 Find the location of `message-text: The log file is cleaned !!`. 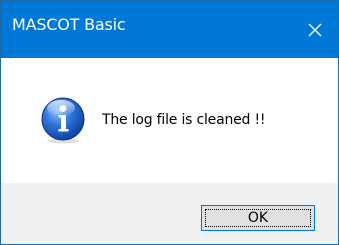

message-text: The log file is cleaned !! is located at coordinates (184, 120).